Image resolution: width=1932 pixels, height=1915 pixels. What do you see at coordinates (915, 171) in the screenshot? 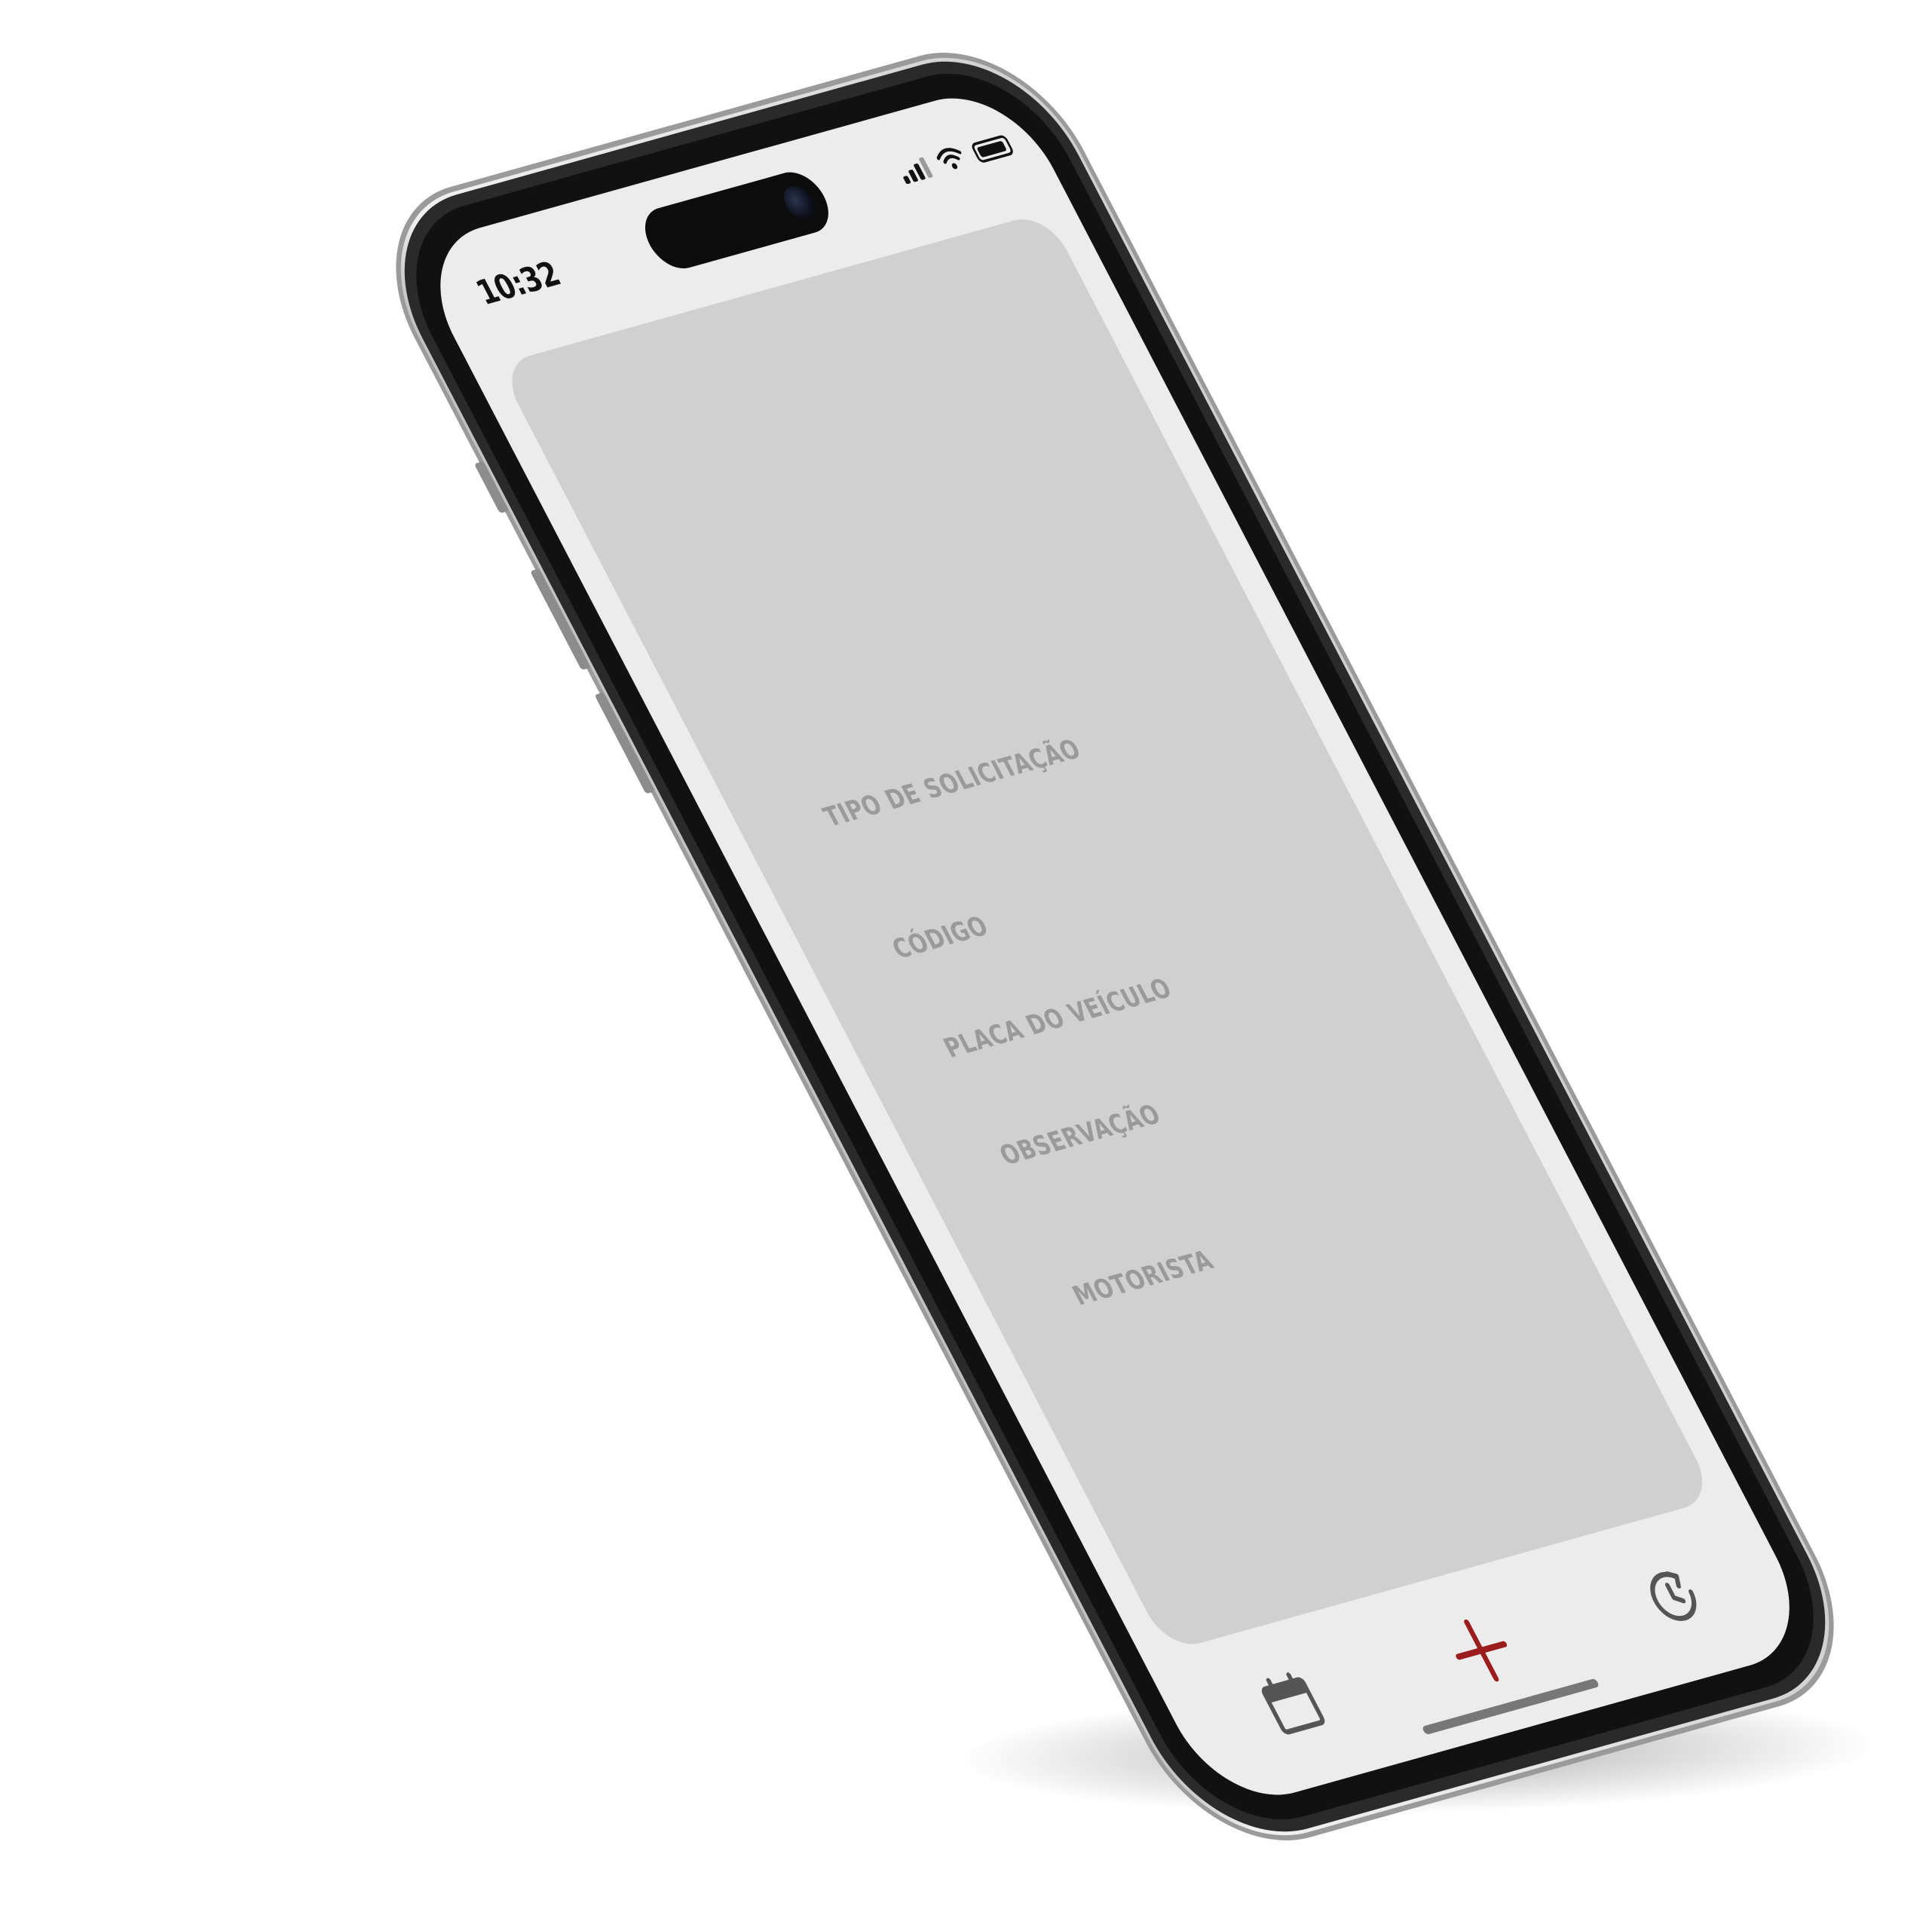
I see `signal-icon` at bounding box center [915, 171].